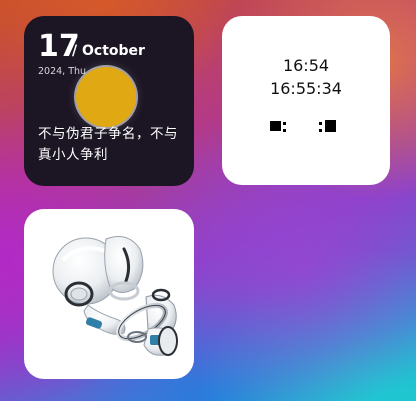 The width and height of the screenshot is (416, 401). Describe the element at coordinates (115, 296) in the screenshot. I see `robot-illustration-icon` at that location.